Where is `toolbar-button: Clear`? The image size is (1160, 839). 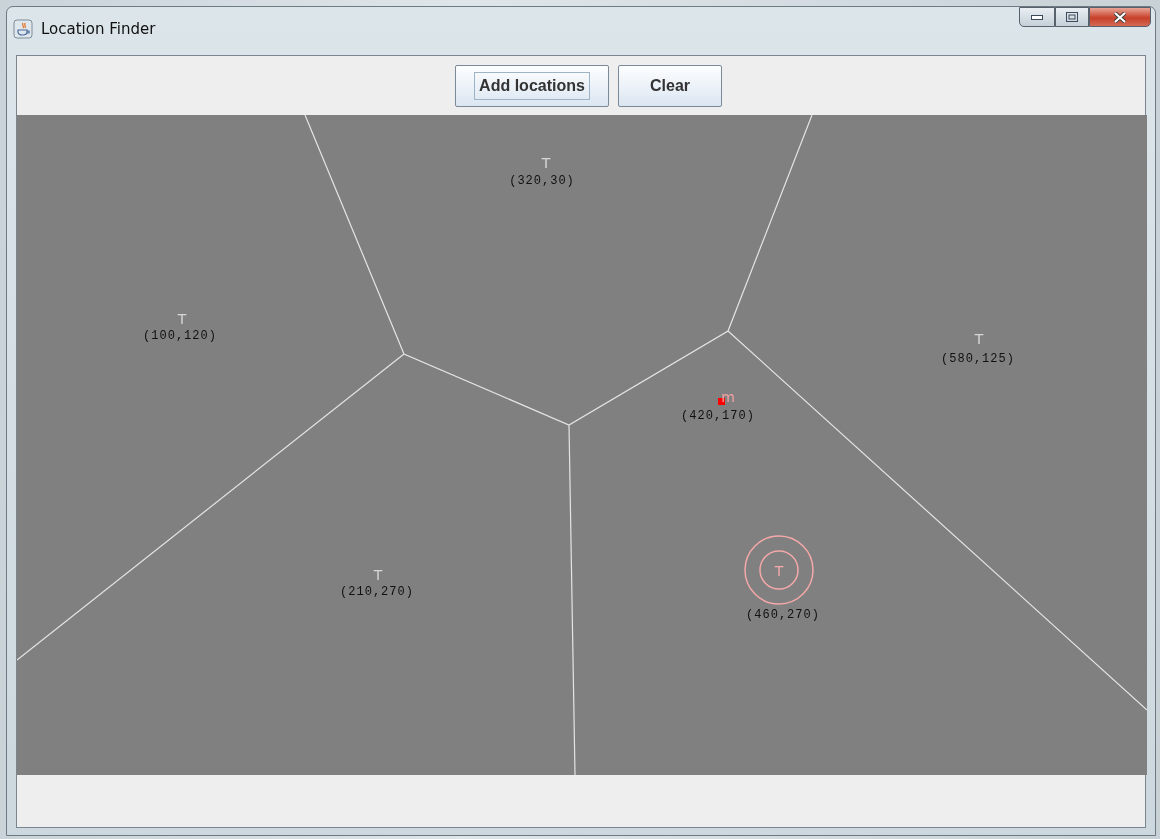
toolbar-button: Clear is located at coordinates (670, 85).